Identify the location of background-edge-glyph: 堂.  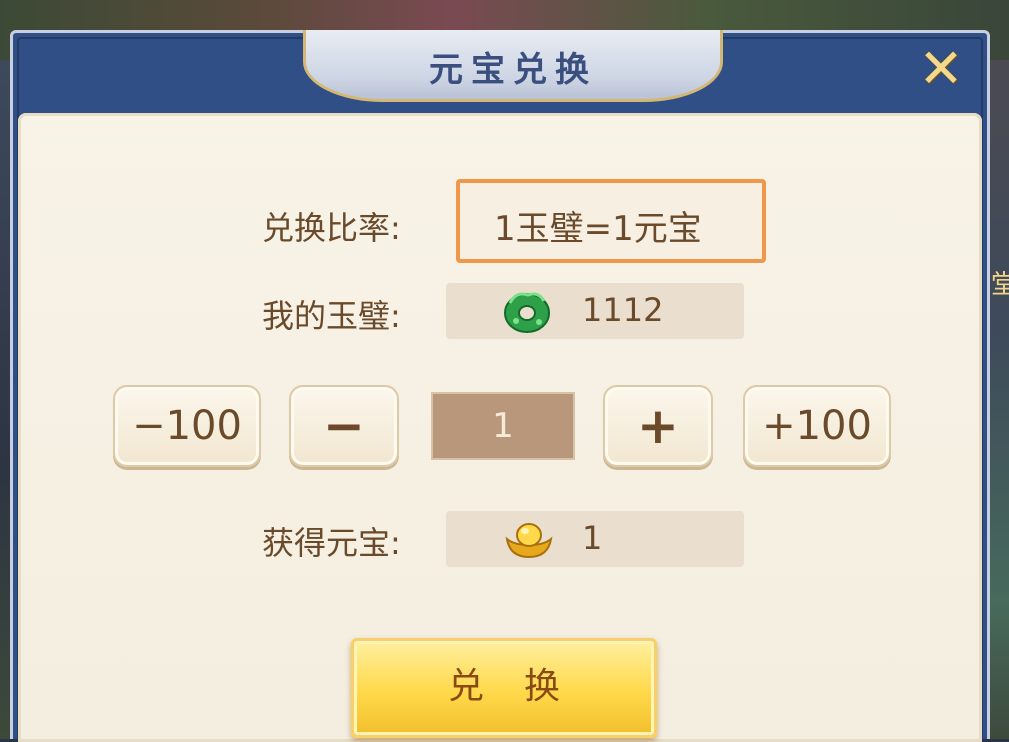
(1000, 285).